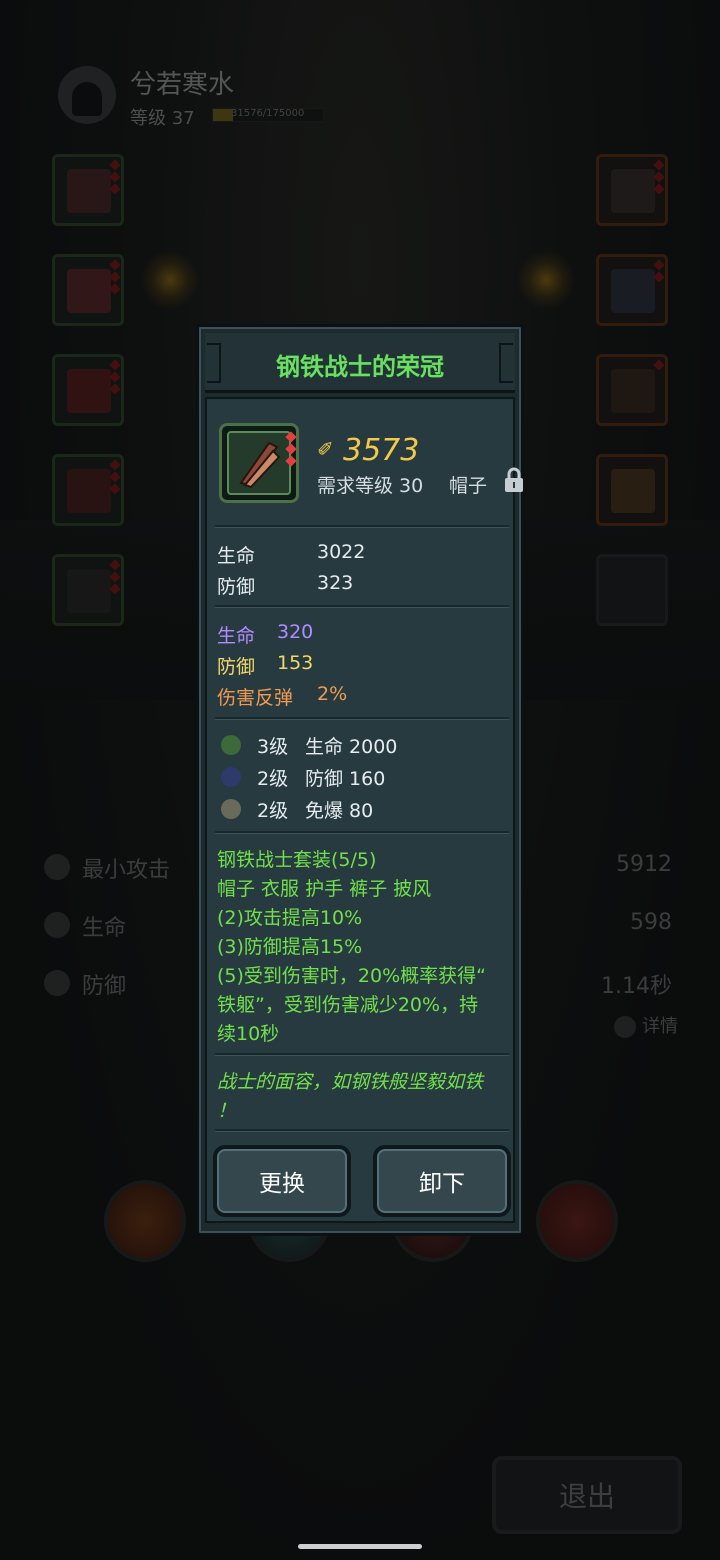 Image resolution: width=720 pixels, height=1560 pixels. I want to click on gem-effect: 防御 160, so click(345, 779).